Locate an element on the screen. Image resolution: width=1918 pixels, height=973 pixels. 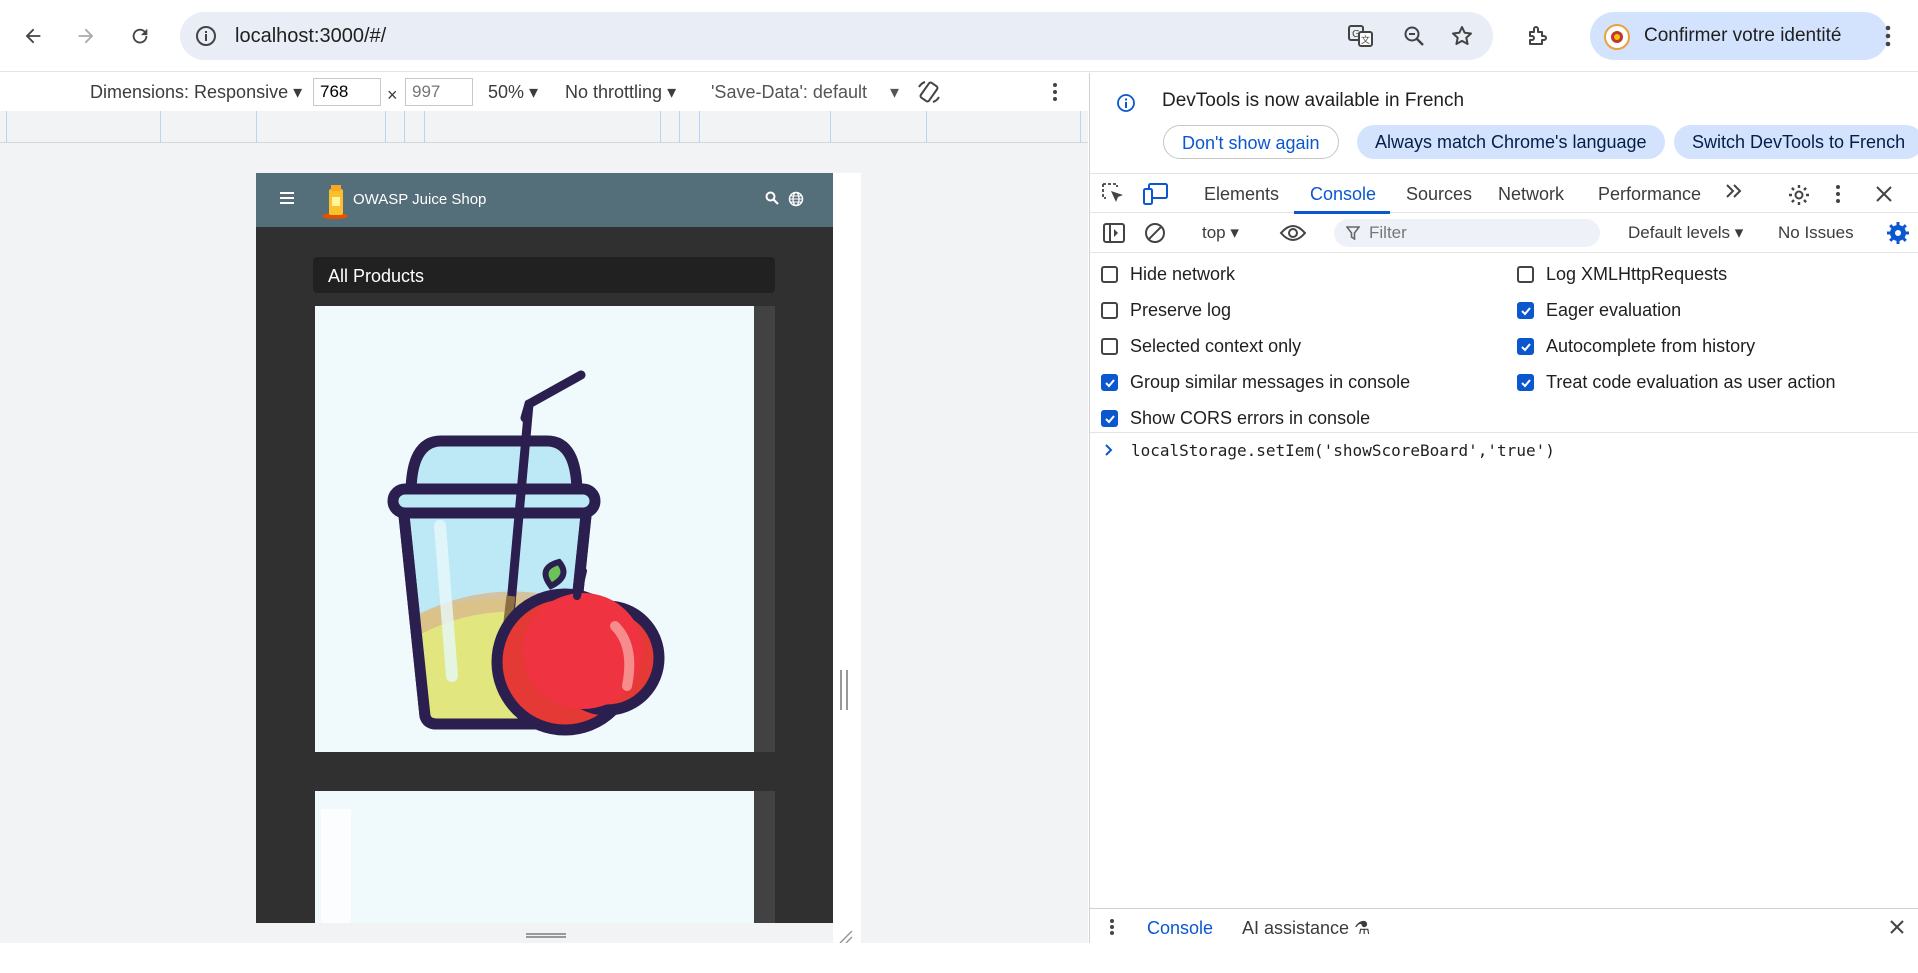
bookmark-star-icon is located at coordinates (1462, 36).